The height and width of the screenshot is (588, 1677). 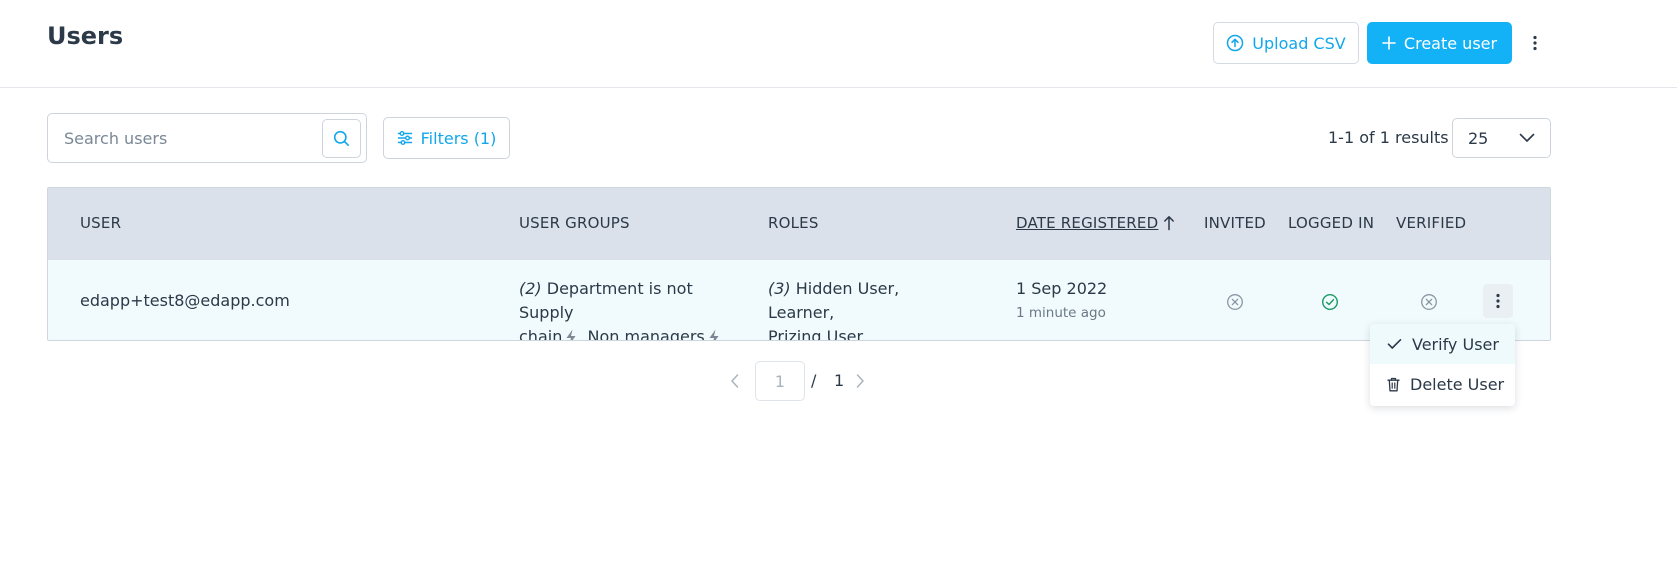 What do you see at coordinates (530, 288) in the screenshot?
I see `user-groups-count: (2)` at bounding box center [530, 288].